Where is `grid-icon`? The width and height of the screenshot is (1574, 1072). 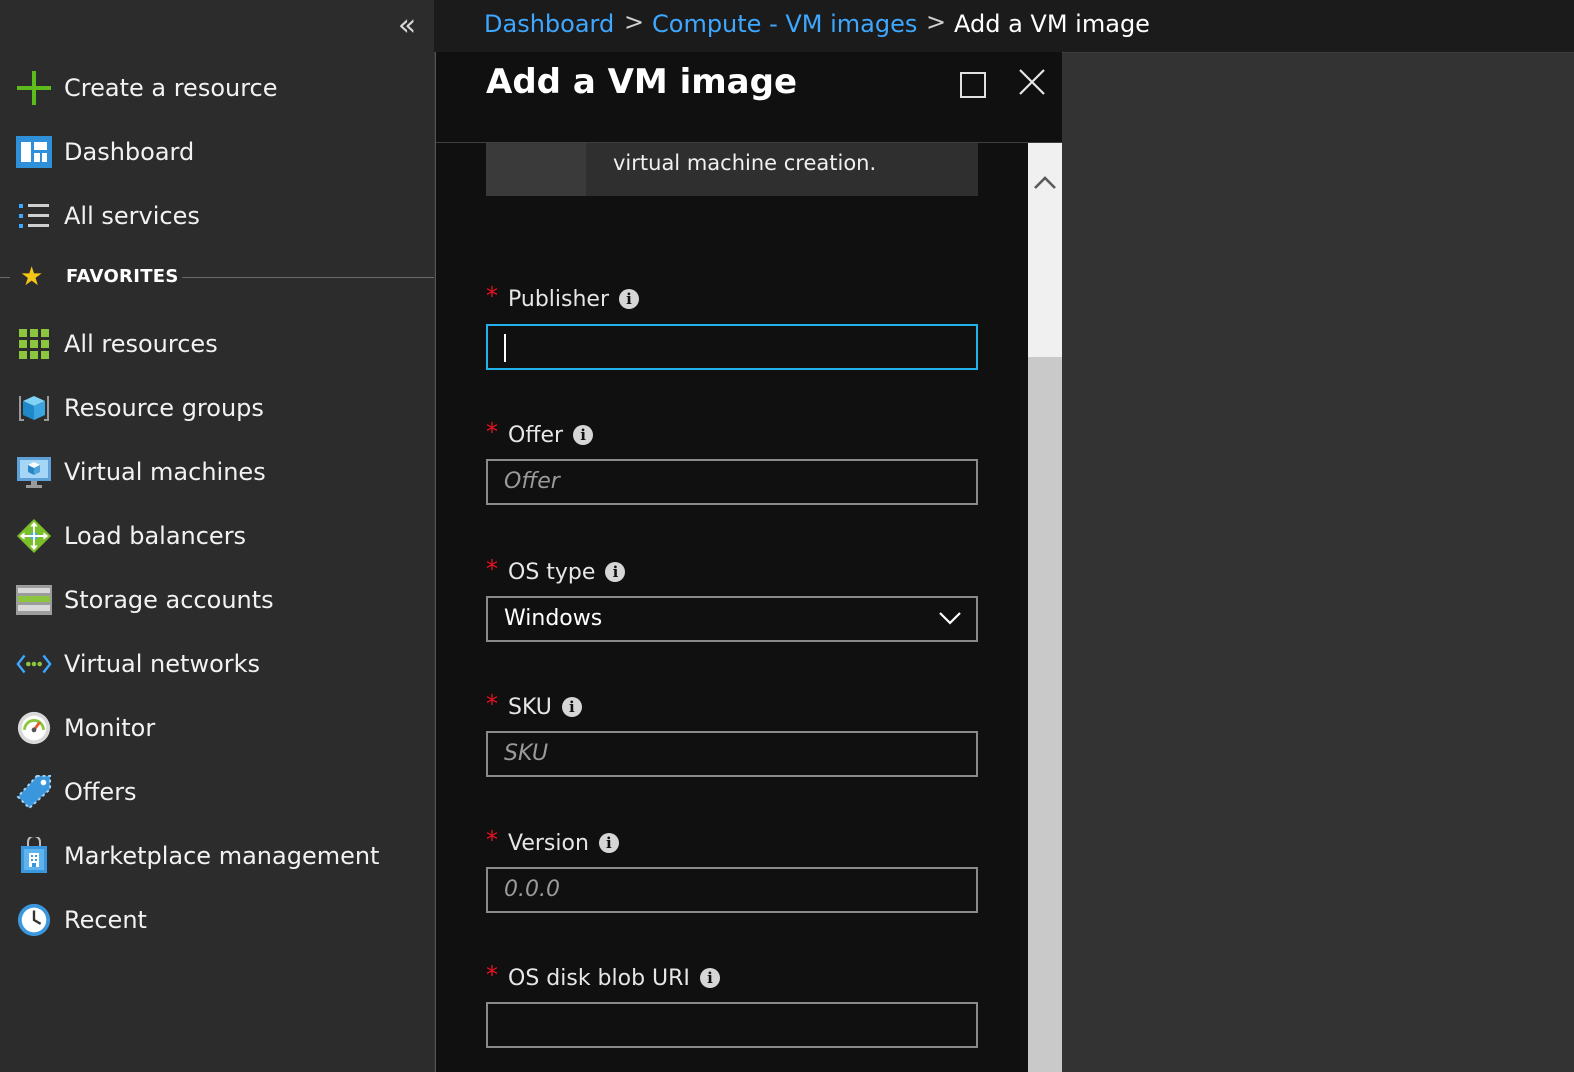 grid-icon is located at coordinates (34, 344).